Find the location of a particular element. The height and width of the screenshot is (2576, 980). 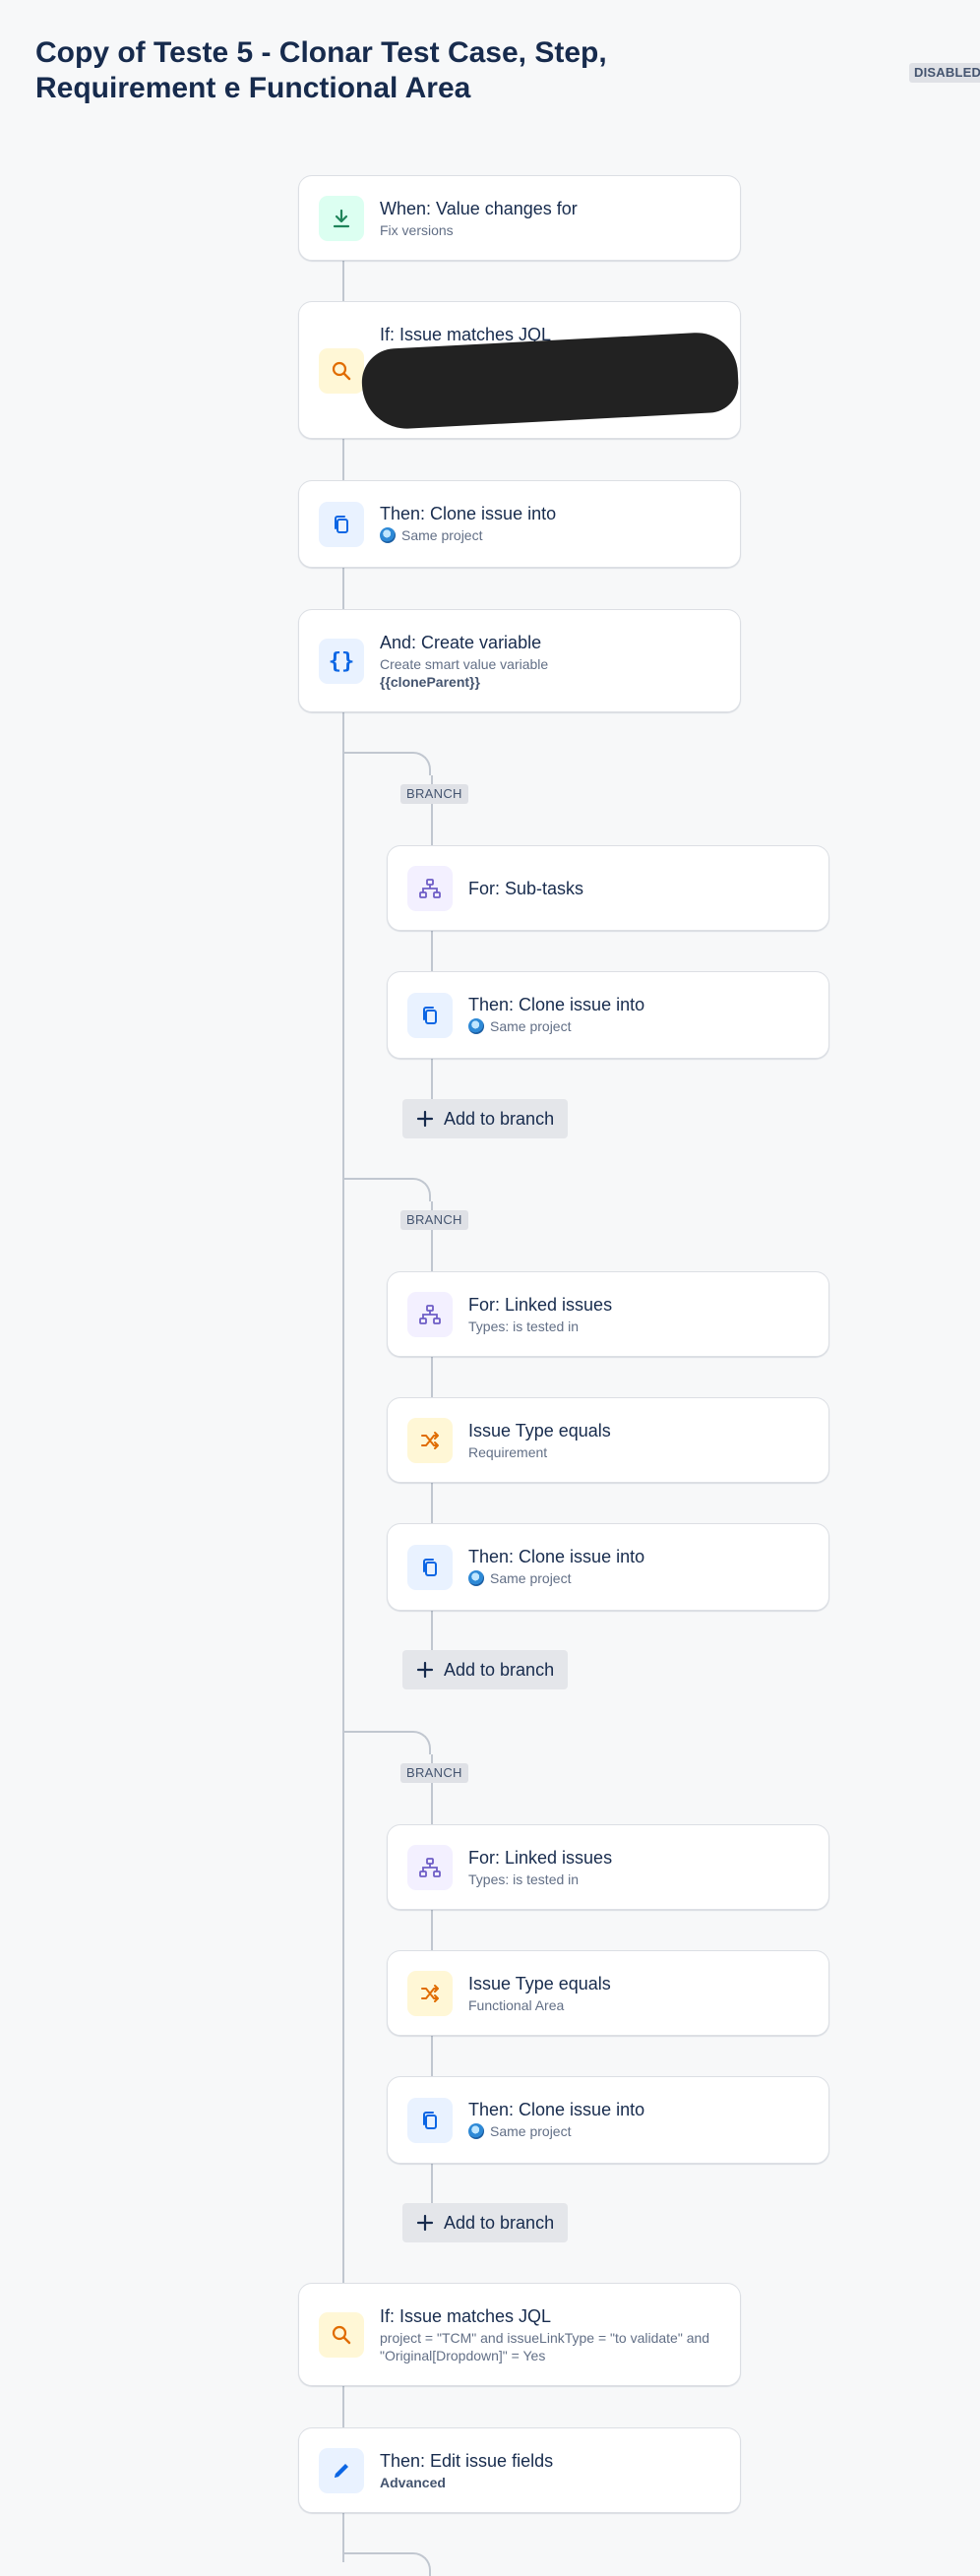

issue-type-condition-card: Issue Type equals Requirement is located at coordinates (608, 1440).